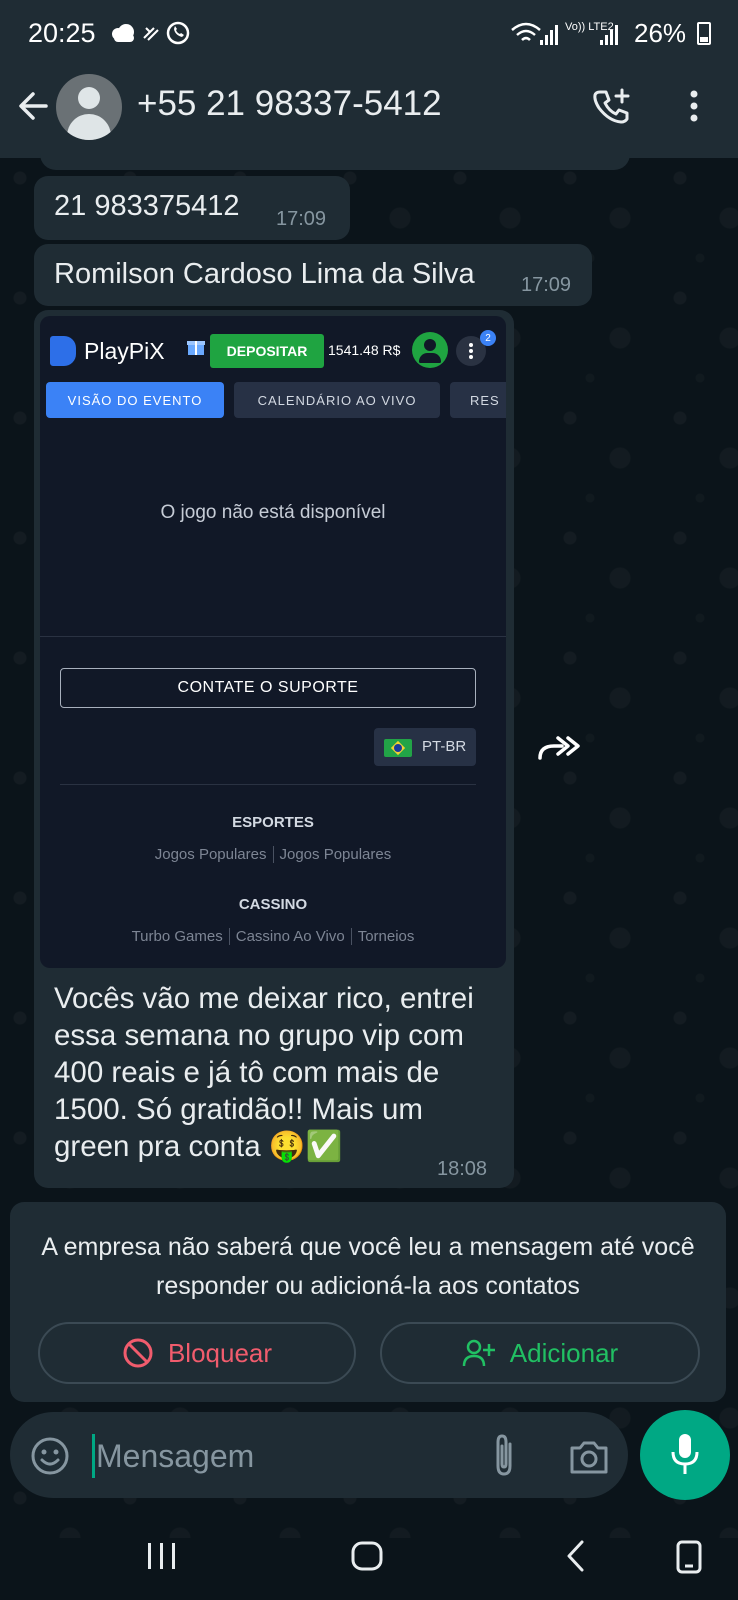 Image resolution: width=738 pixels, height=1600 pixels. I want to click on assistant-icon, so click(689, 1557).